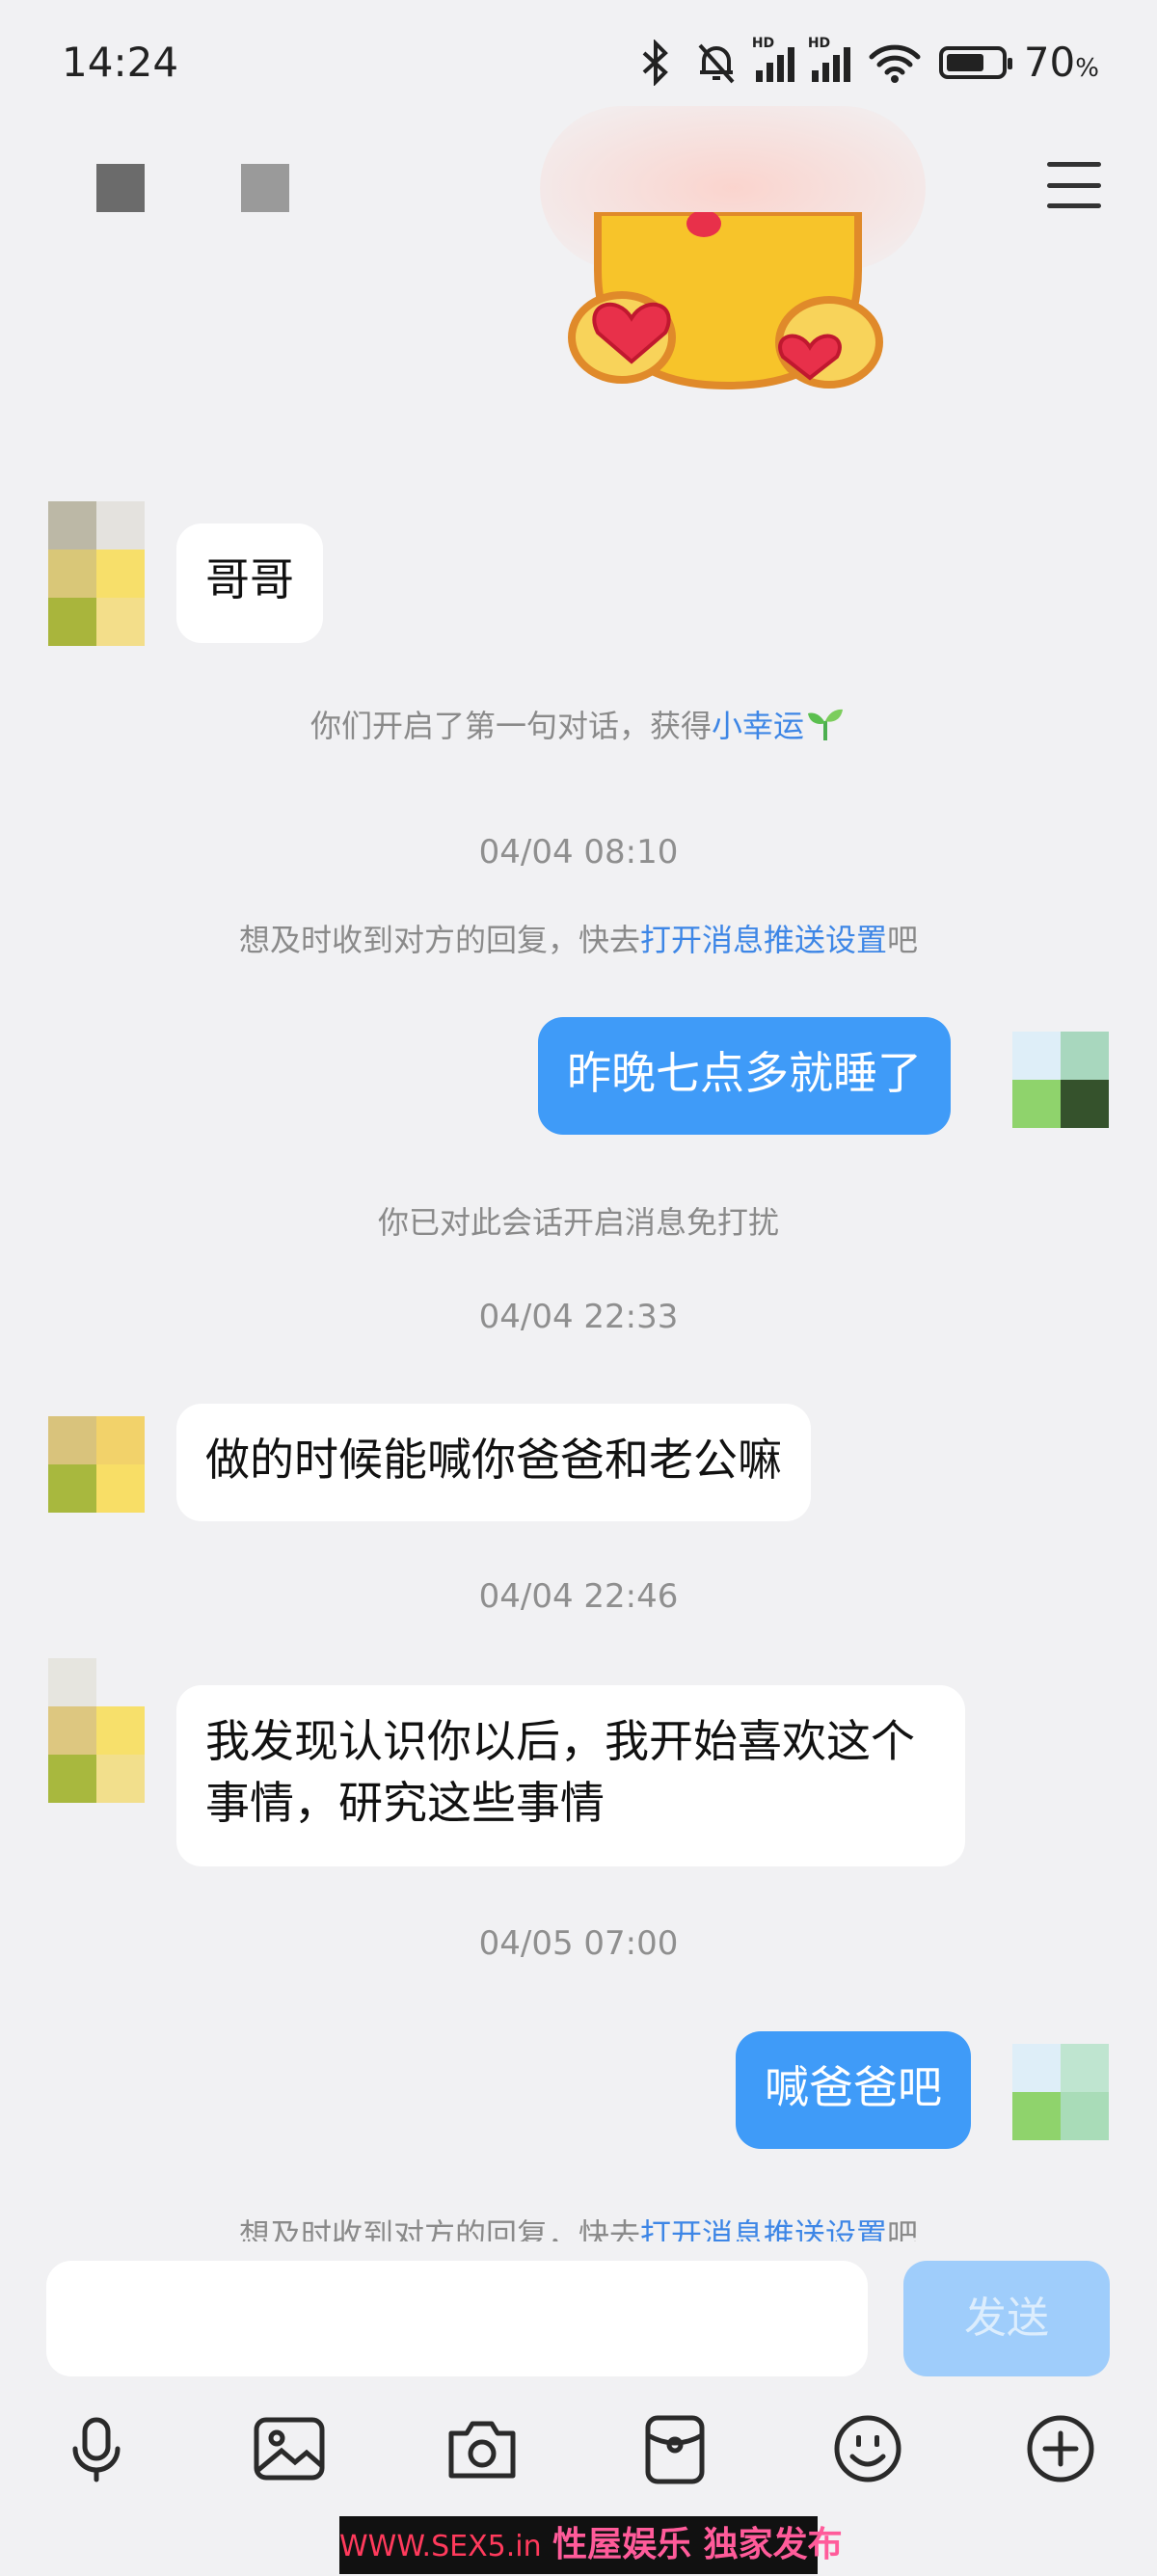  I want to click on contact-name-redacted, so click(265, 188).